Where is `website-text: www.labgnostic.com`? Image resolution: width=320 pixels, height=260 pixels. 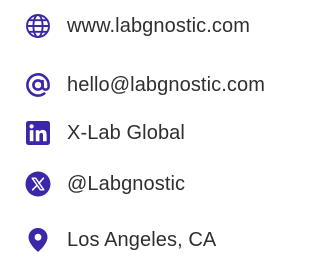
website-text: www.labgnostic.com is located at coordinates (158, 26).